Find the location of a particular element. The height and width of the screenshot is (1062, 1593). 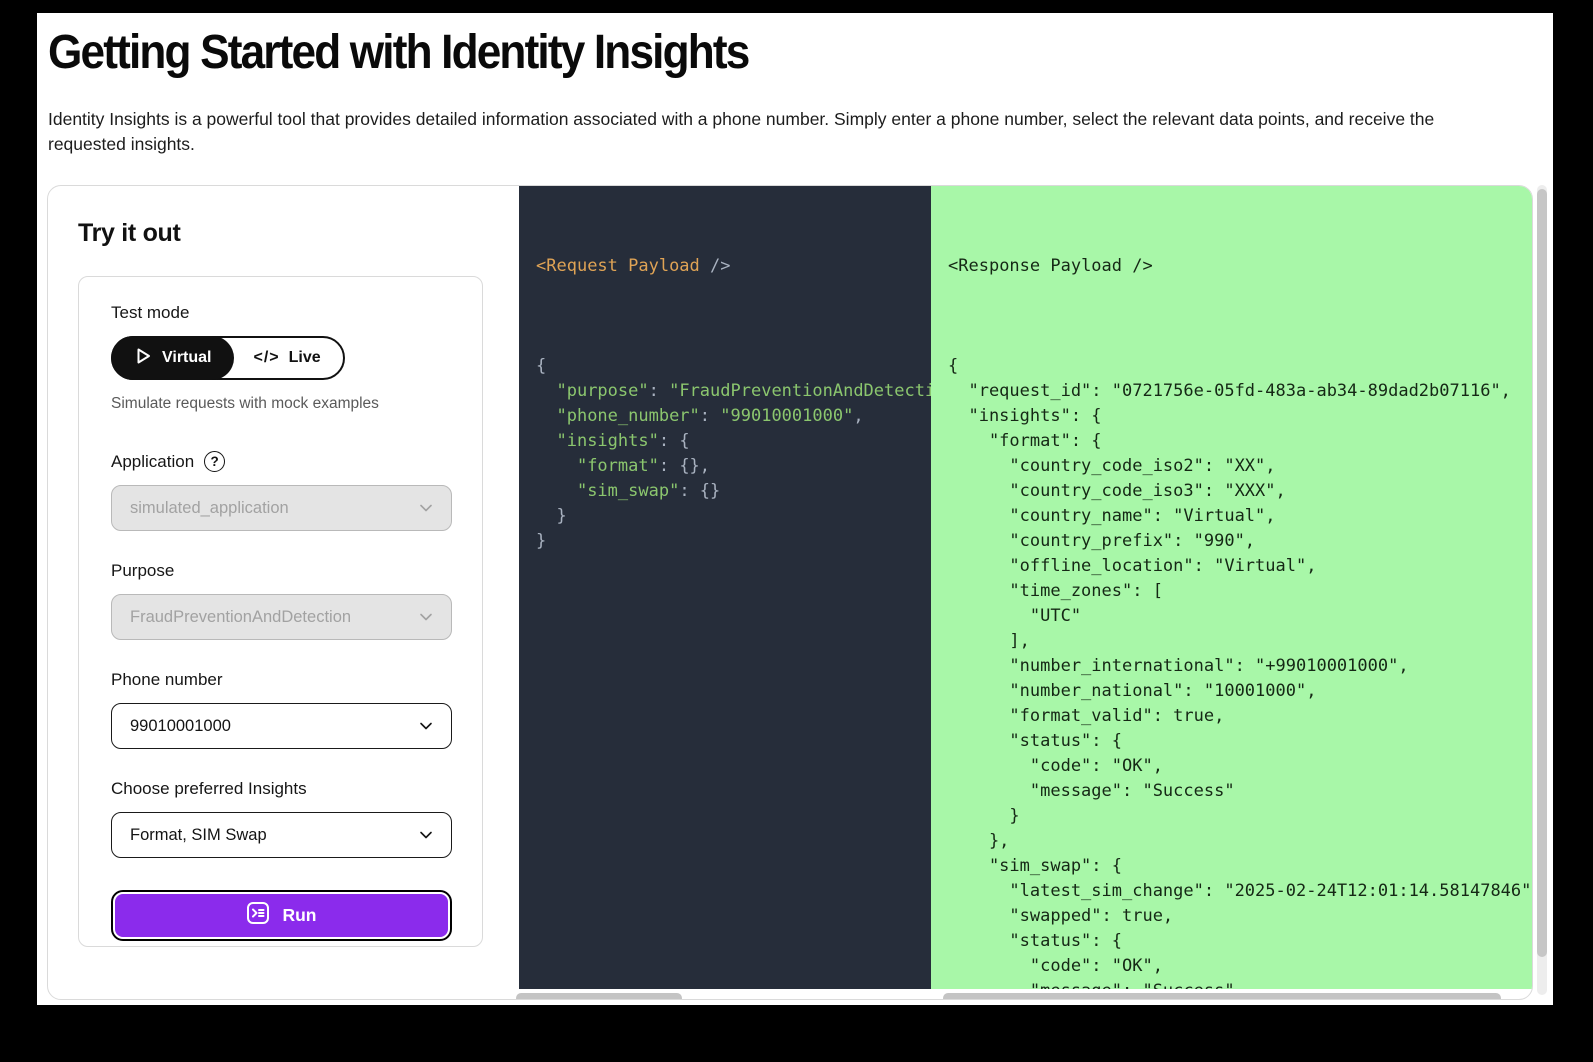

purpose-label: Purpose is located at coordinates (143, 570).